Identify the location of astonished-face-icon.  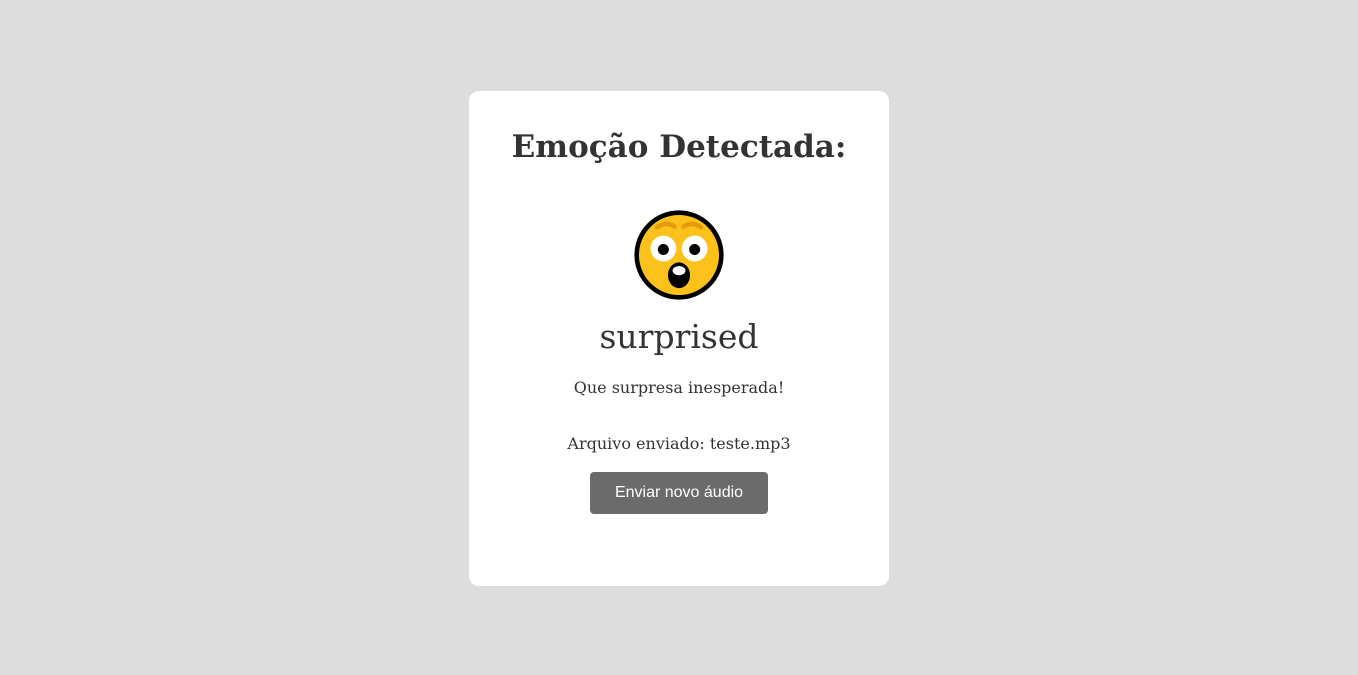
(679, 255).